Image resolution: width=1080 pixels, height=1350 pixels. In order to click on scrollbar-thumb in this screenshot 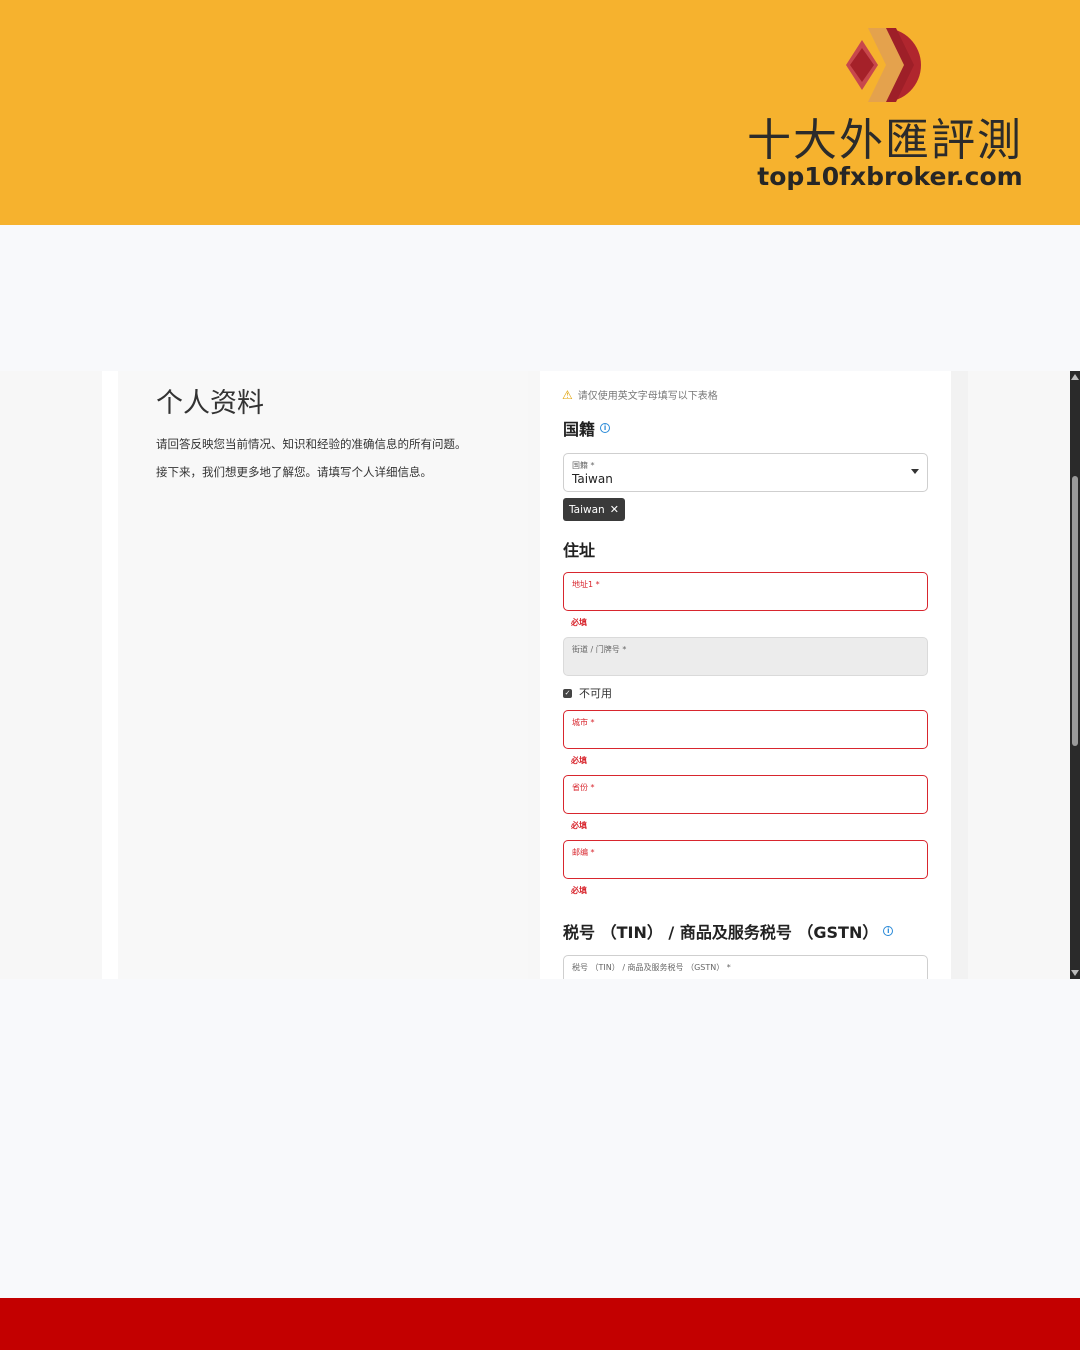, I will do `click(1075, 611)`.